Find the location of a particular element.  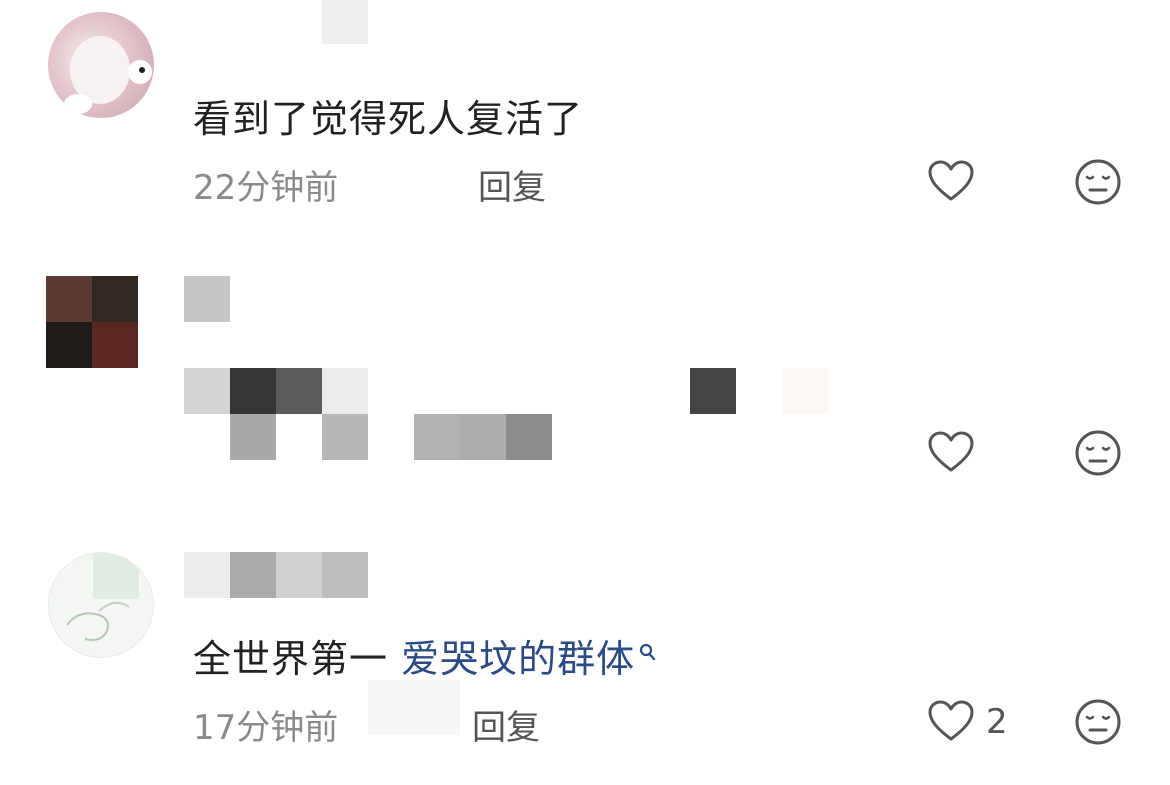

blur-fragment is located at coordinates (414, 707).